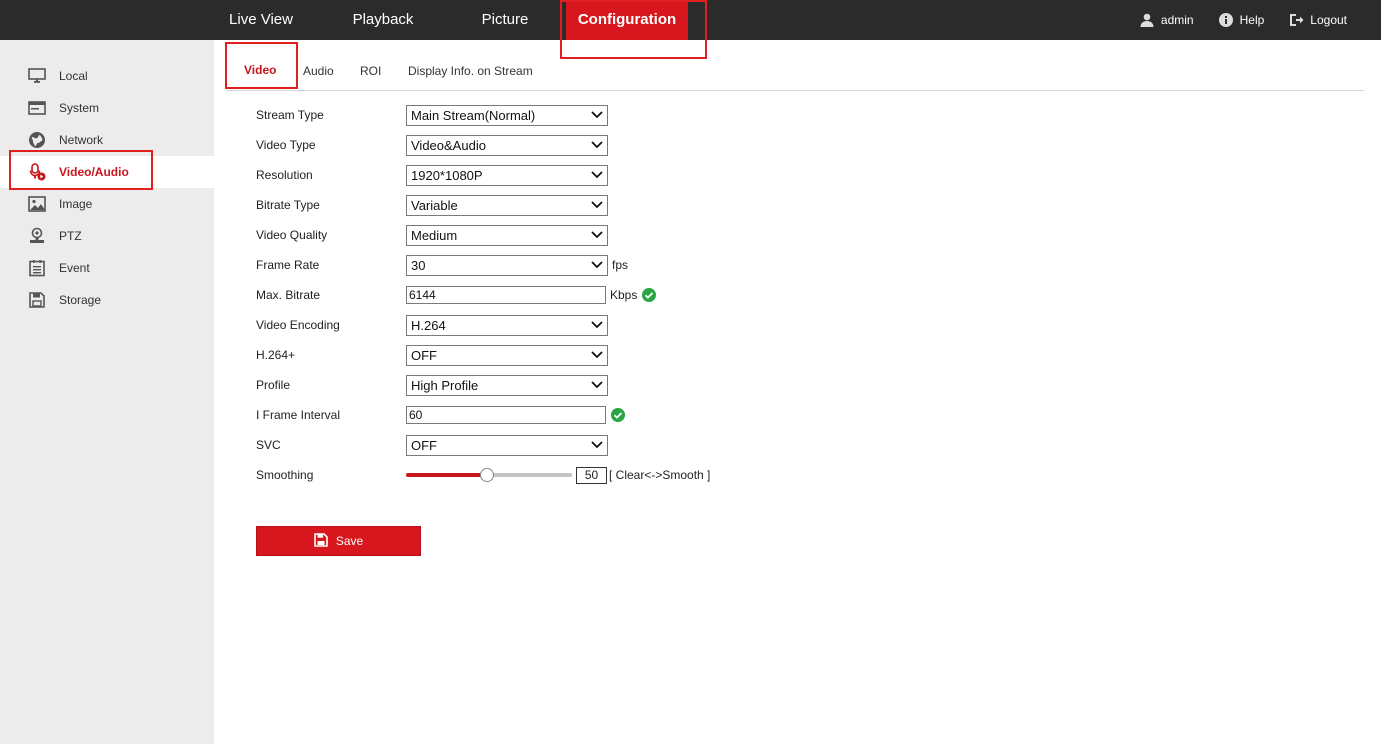  I want to click on sidebar-item-video-audio: Video/Audio, so click(107, 172).